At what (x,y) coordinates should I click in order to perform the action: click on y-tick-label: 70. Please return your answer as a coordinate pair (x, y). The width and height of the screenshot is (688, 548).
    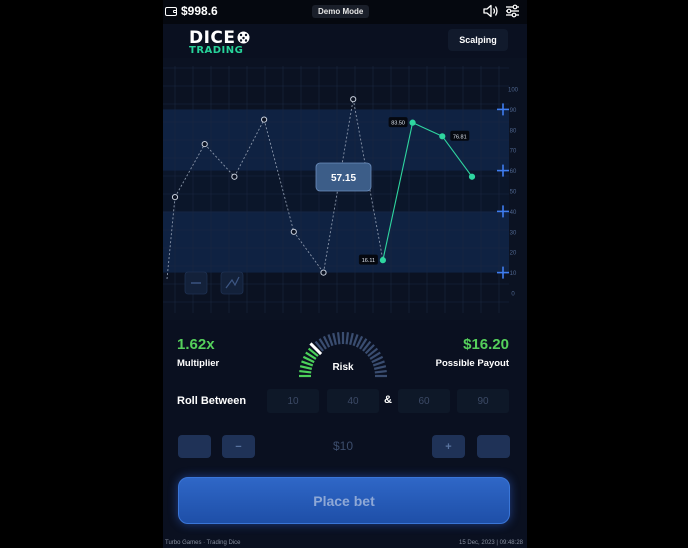
    Looking at the image, I should click on (513, 152).